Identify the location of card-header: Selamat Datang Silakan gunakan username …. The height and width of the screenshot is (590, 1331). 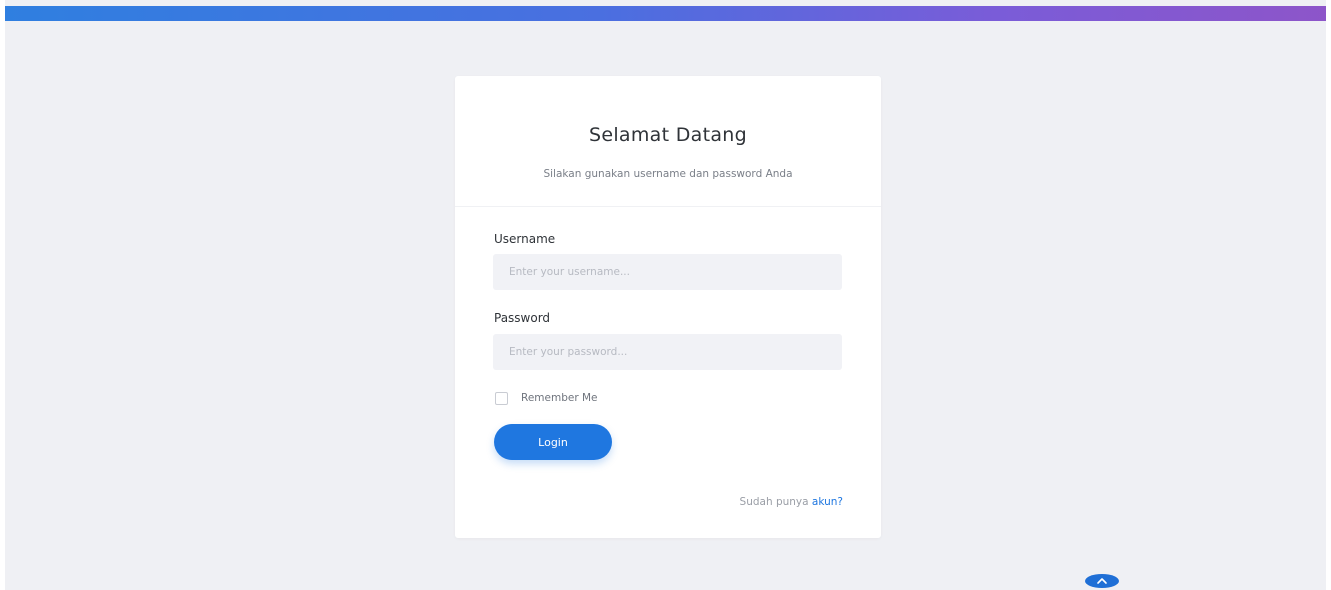
(668, 141).